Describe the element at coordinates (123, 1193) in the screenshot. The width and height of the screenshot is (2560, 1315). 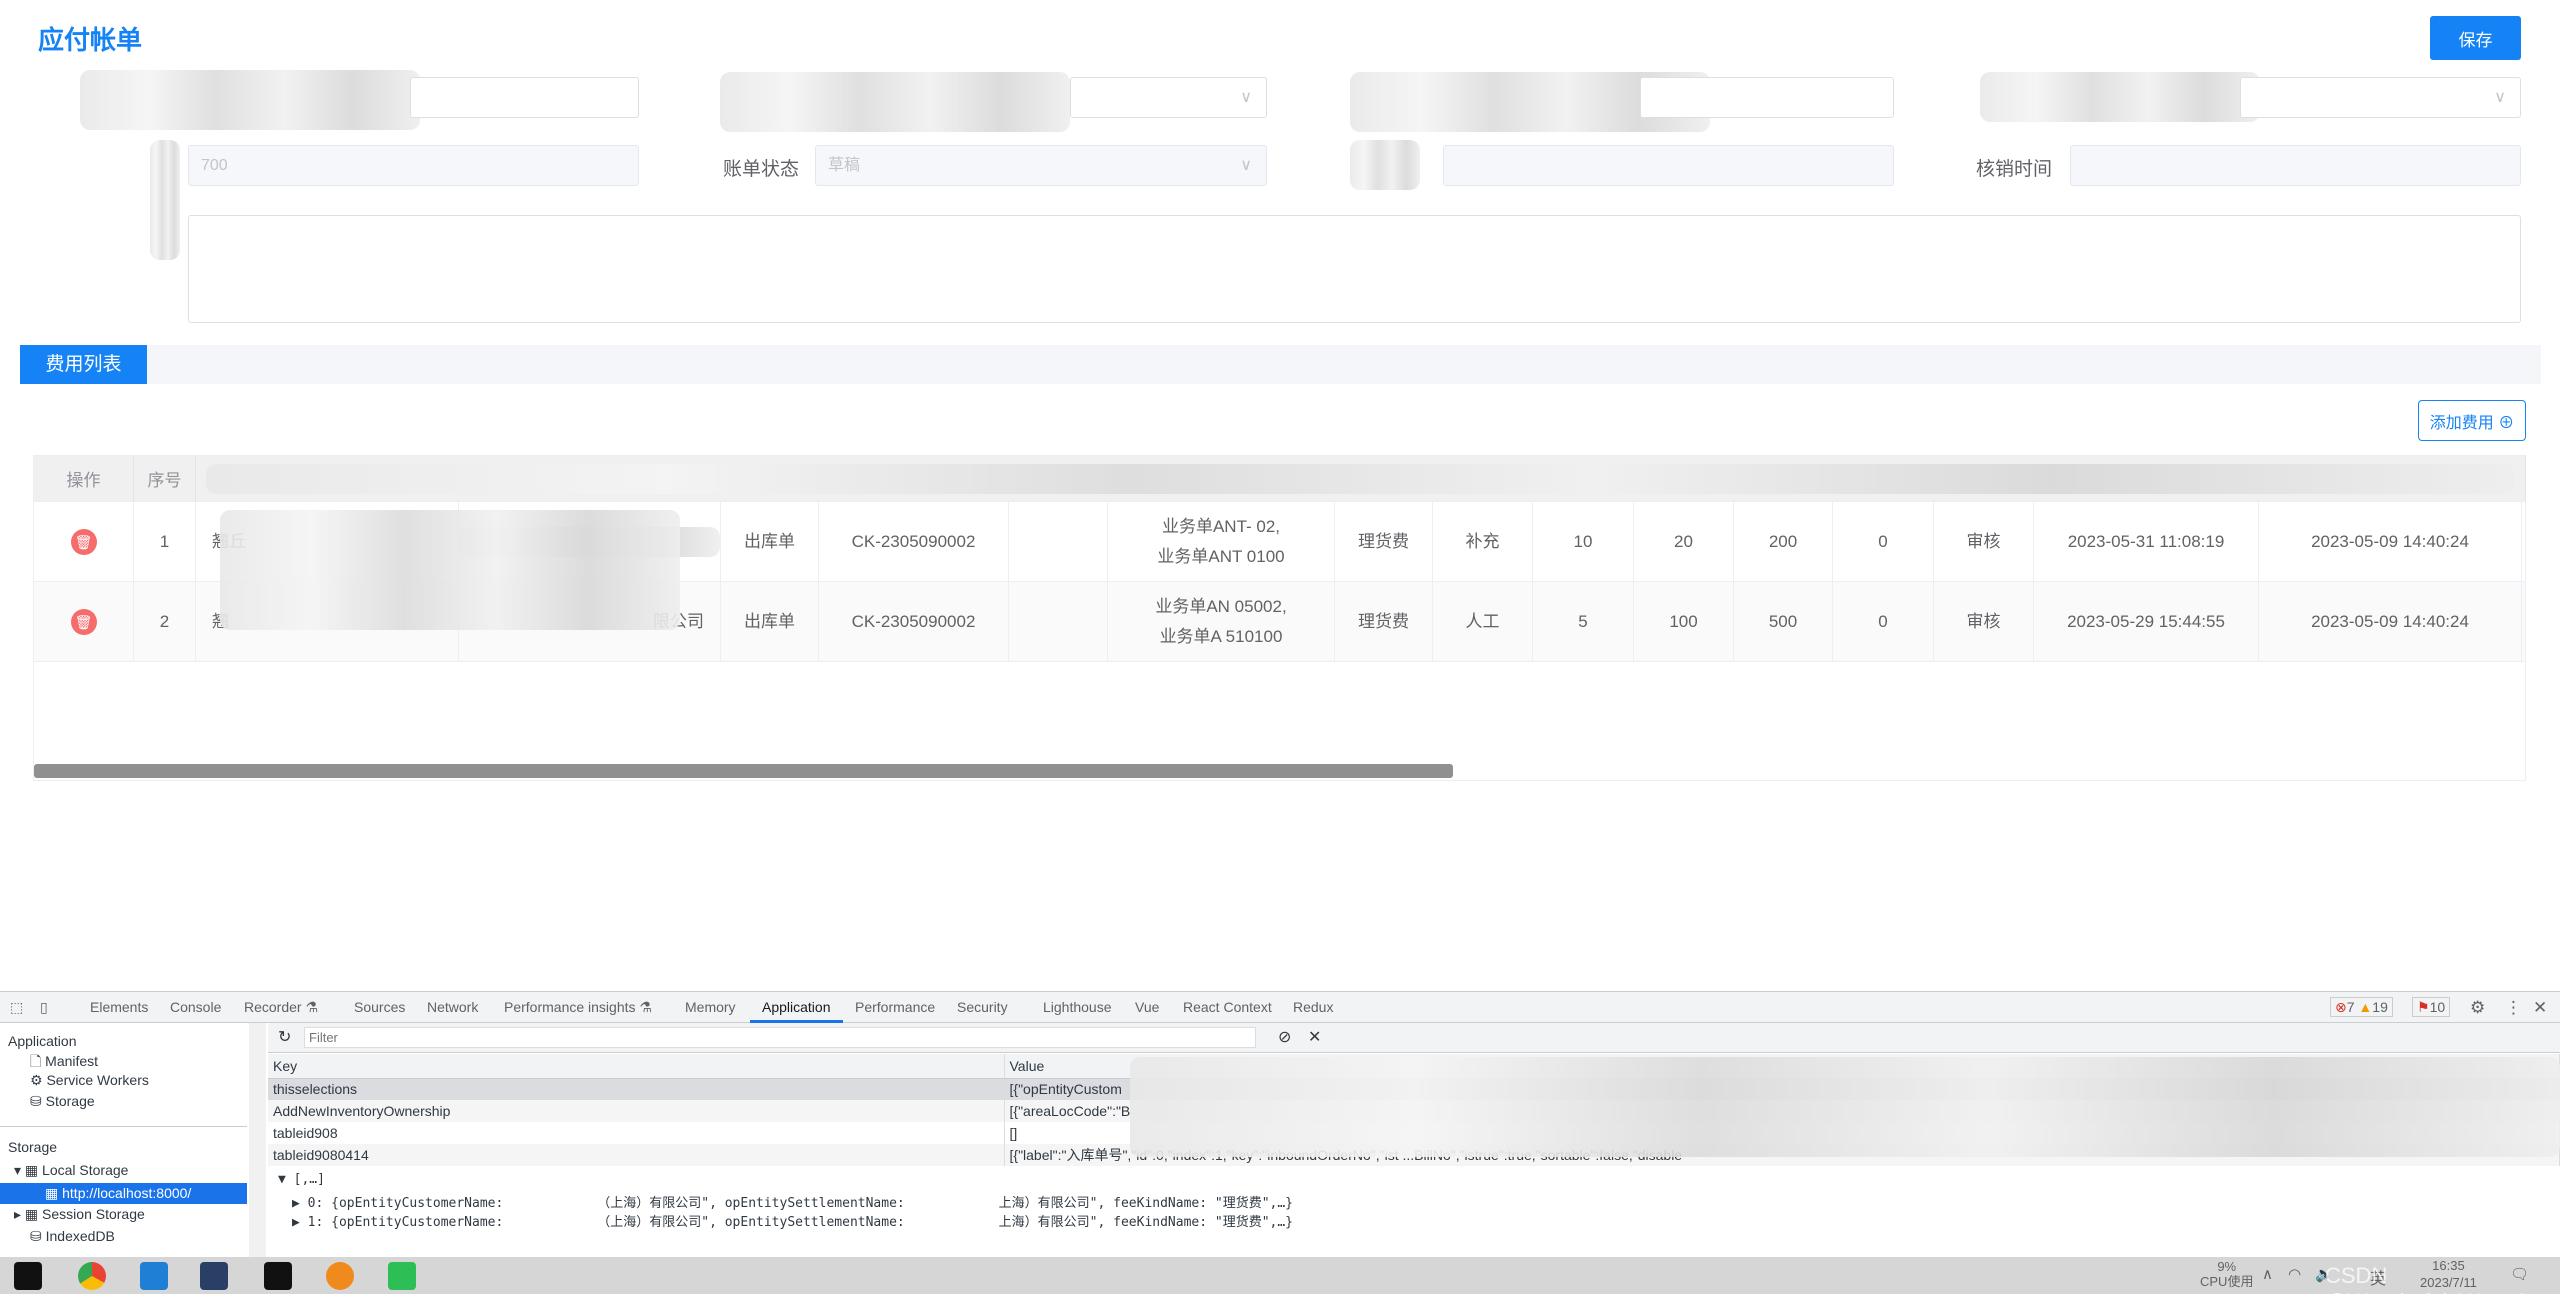
I see `sidebar-item-localhost-origin: ▦ http://localhost:8000/` at that location.